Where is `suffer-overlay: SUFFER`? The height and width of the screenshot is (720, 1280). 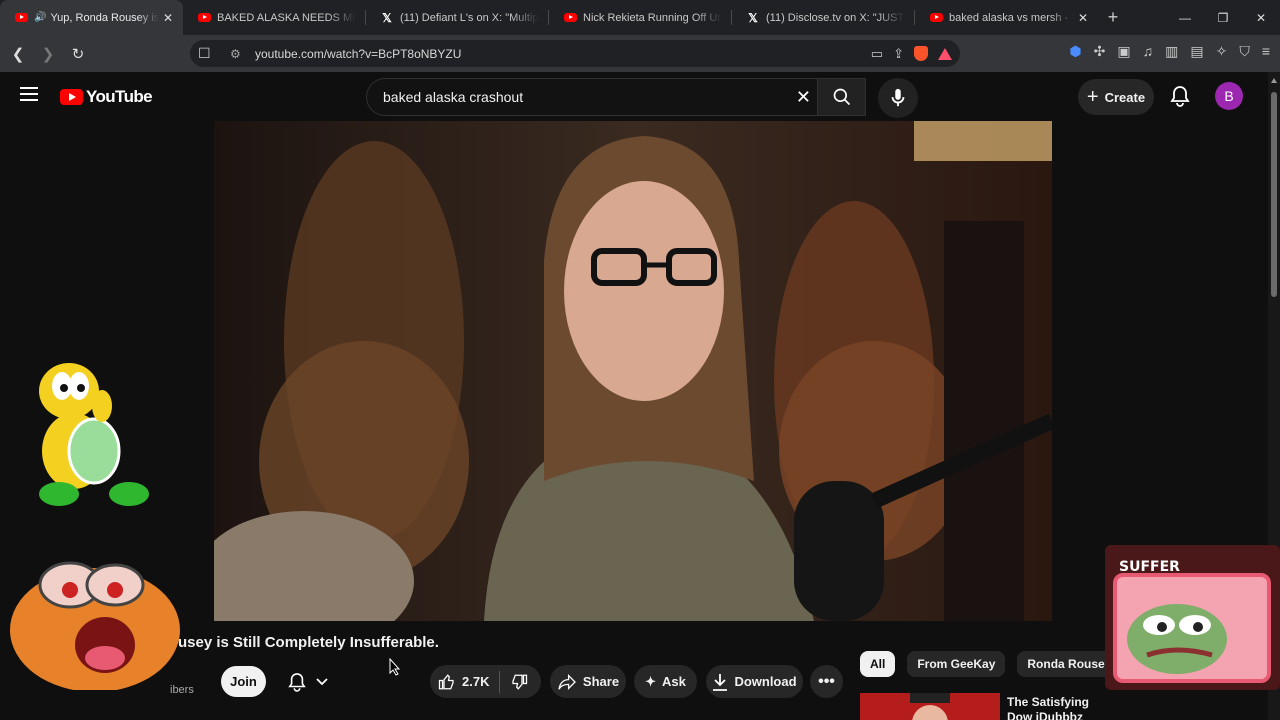
suffer-overlay: SUFFER is located at coordinates (1192, 617).